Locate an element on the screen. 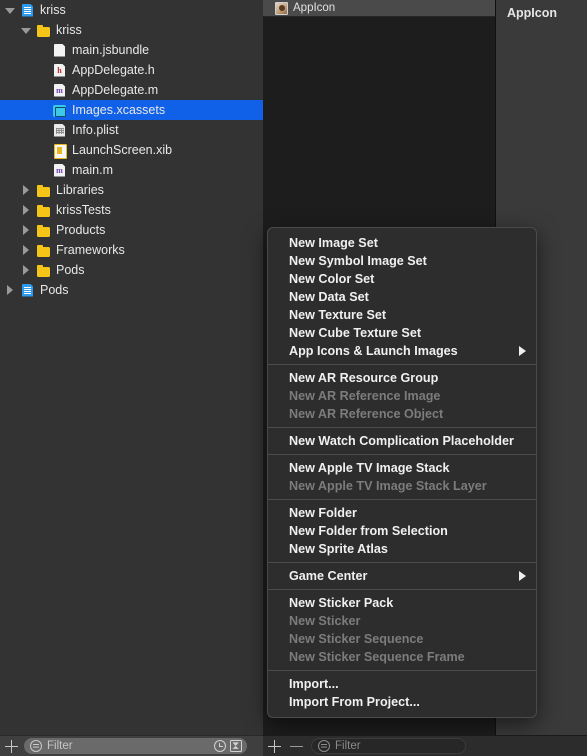  navigator-row: Products is located at coordinates (131, 230).